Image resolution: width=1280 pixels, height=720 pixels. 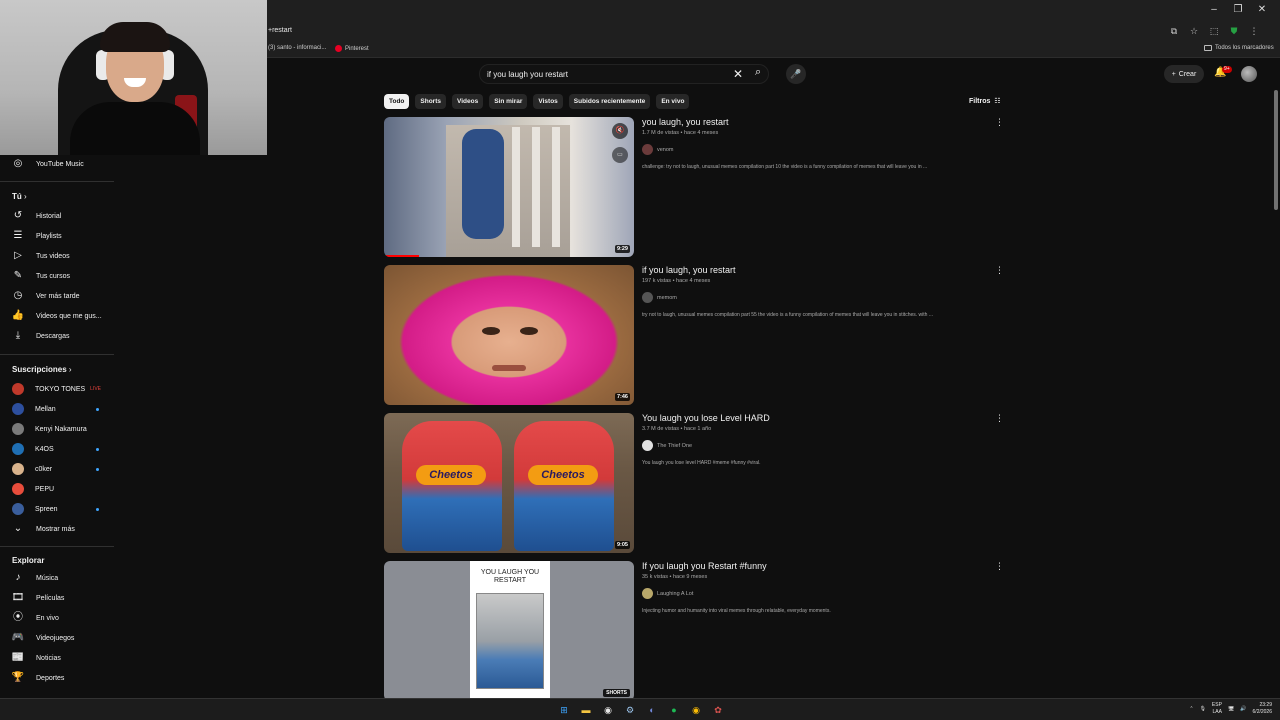 What do you see at coordinates (706, 418) in the screenshot?
I see `video-title: You laugh you lose Level HARD` at bounding box center [706, 418].